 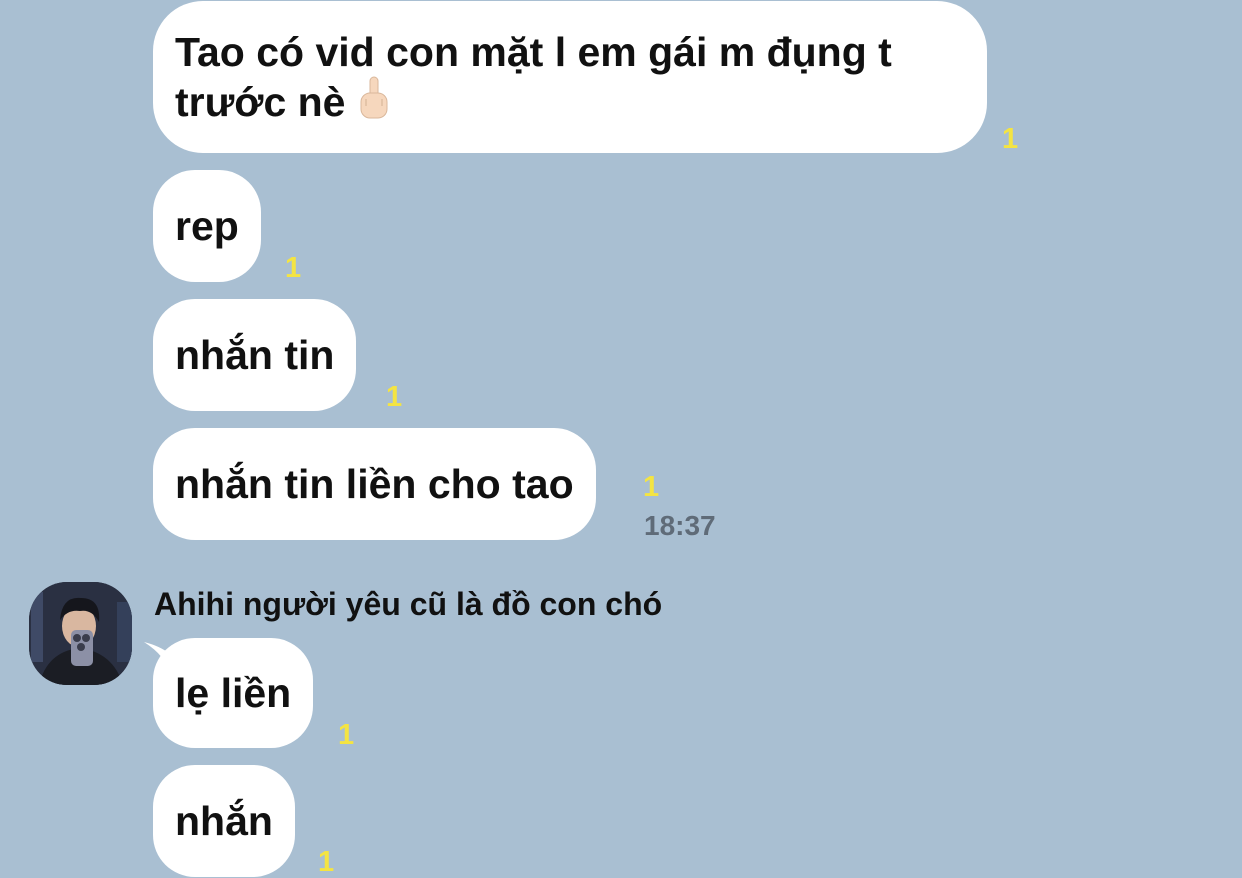 I want to click on message-bubble: nhắn tin, so click(x=255, y=355).